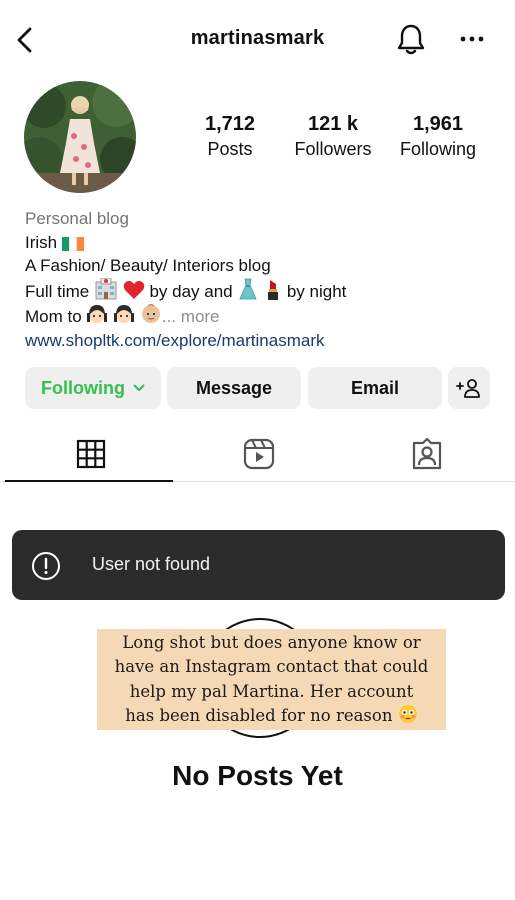  I want to click on flushed-face-icon, so click(407, 713).